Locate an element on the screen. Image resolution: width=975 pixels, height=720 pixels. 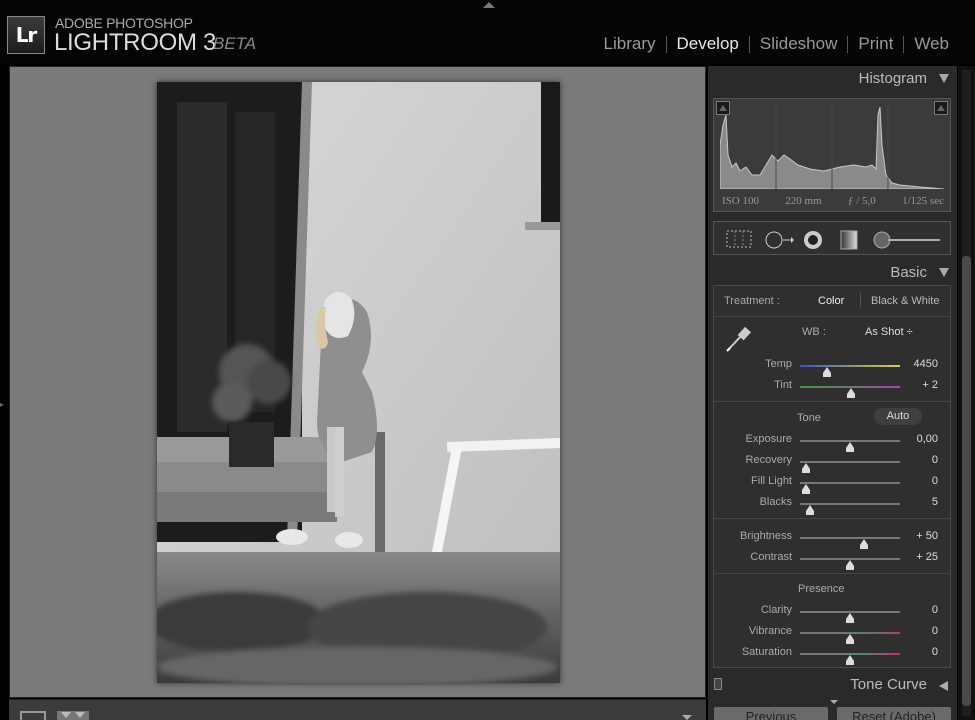
bottom-toolbar is located at coordinates (357, 709).